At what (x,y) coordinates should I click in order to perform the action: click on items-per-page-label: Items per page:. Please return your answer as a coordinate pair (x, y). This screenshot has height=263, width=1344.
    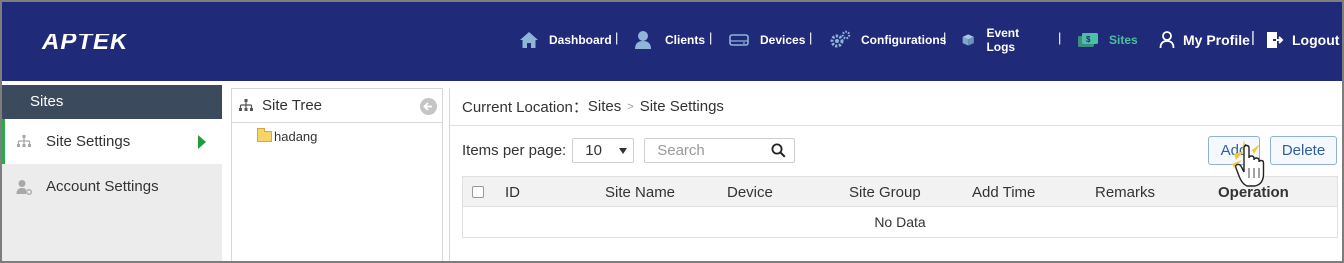
    Looking at the image, I should click on (514, 150).